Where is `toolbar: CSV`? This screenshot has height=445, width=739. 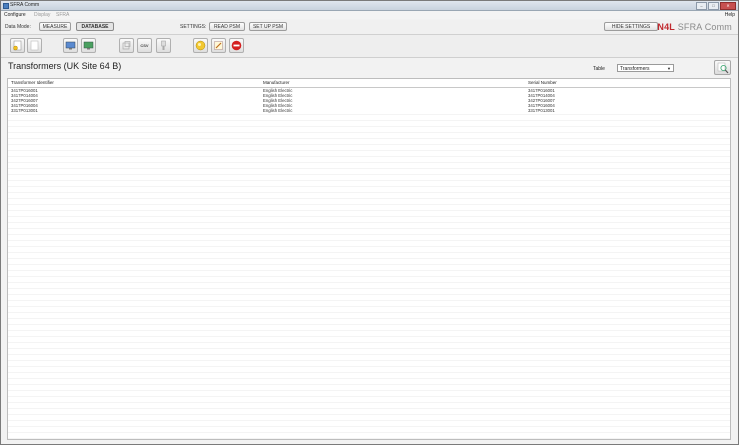
toolbar: CSV is located at coordinates (369, 46).